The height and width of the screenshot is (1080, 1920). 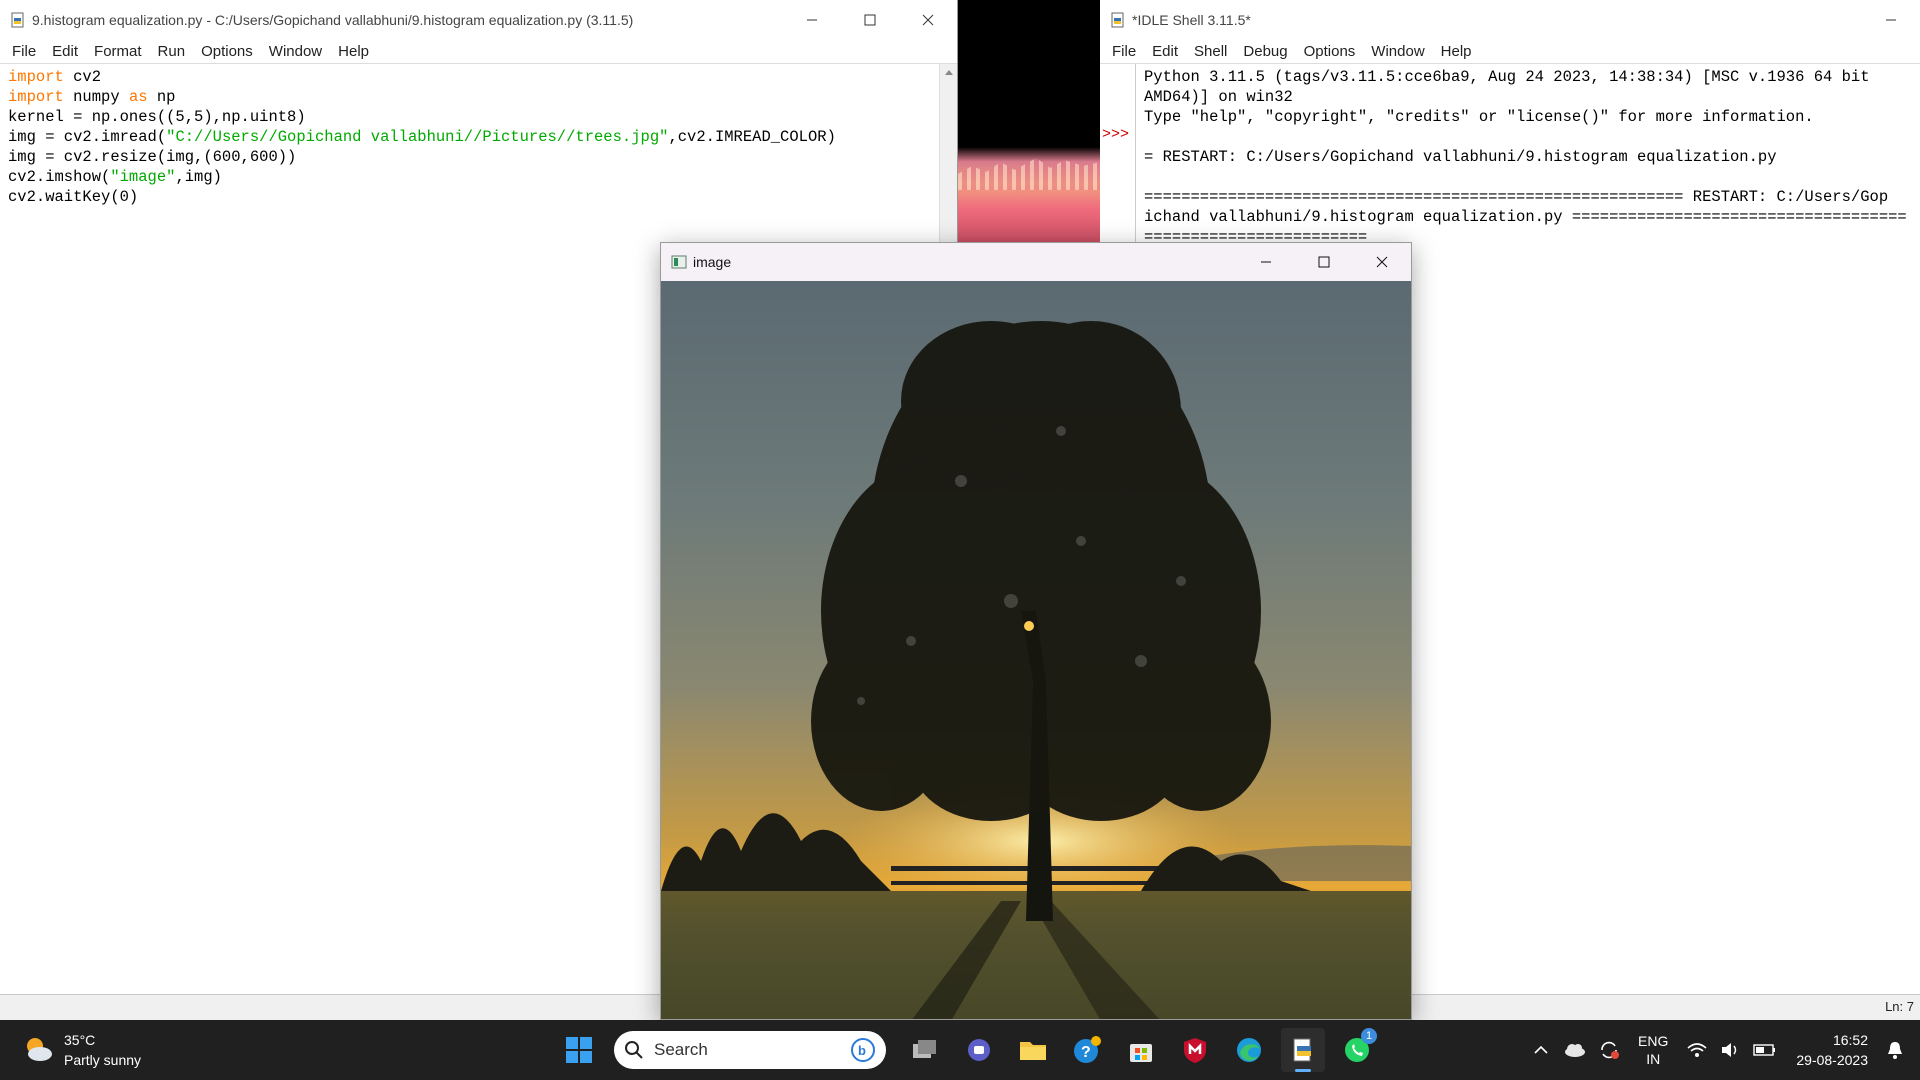 I want to click on task-view-icon, so click(x=924, y=1049).